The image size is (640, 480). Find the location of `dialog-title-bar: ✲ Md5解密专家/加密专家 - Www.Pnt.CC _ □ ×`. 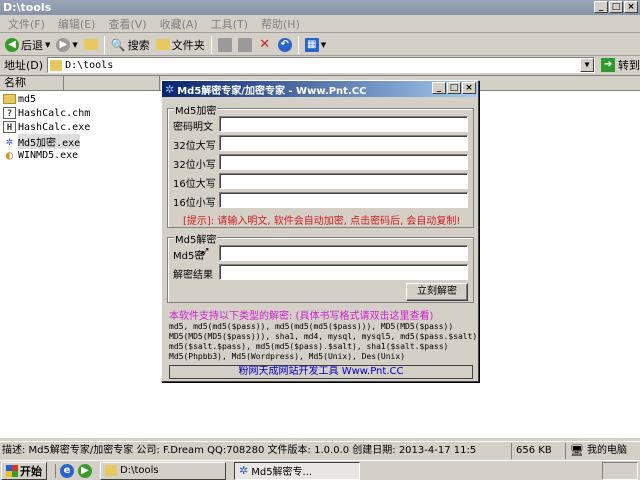

dialog-title-bar: ✲ Md5解密专家/加密专家 - Www.Pnt.CC _ □ × is located at coordinates (320, 89).